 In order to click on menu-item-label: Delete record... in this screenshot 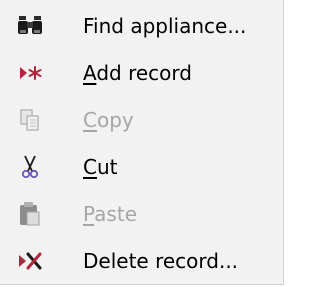, I will do `click(161, 261)`.